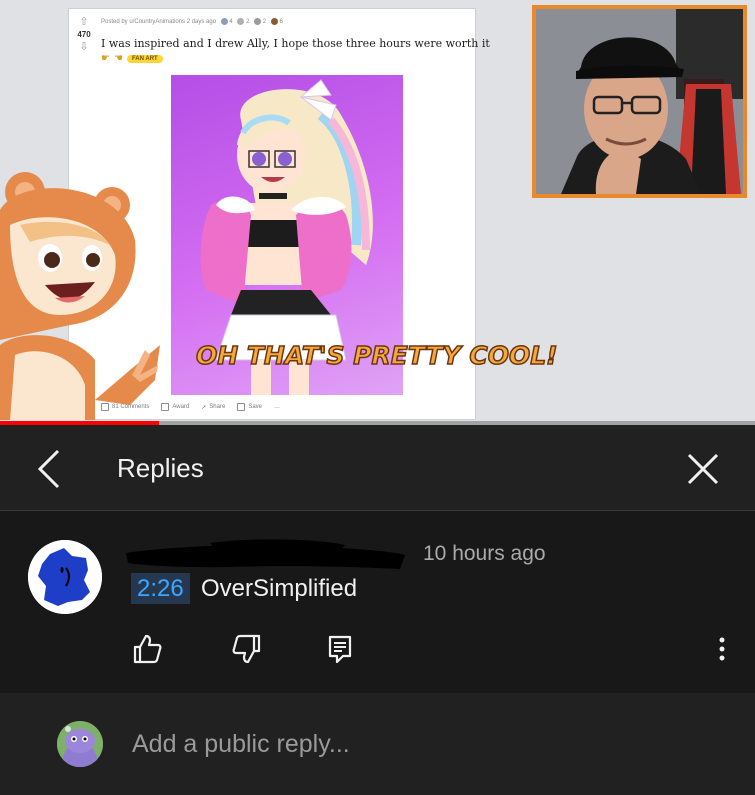 The height and width of the screenshot is (795, 755). Describe the element at coordinates (639, 101) in the screenshot. I see `webcam-overlay` at that location.